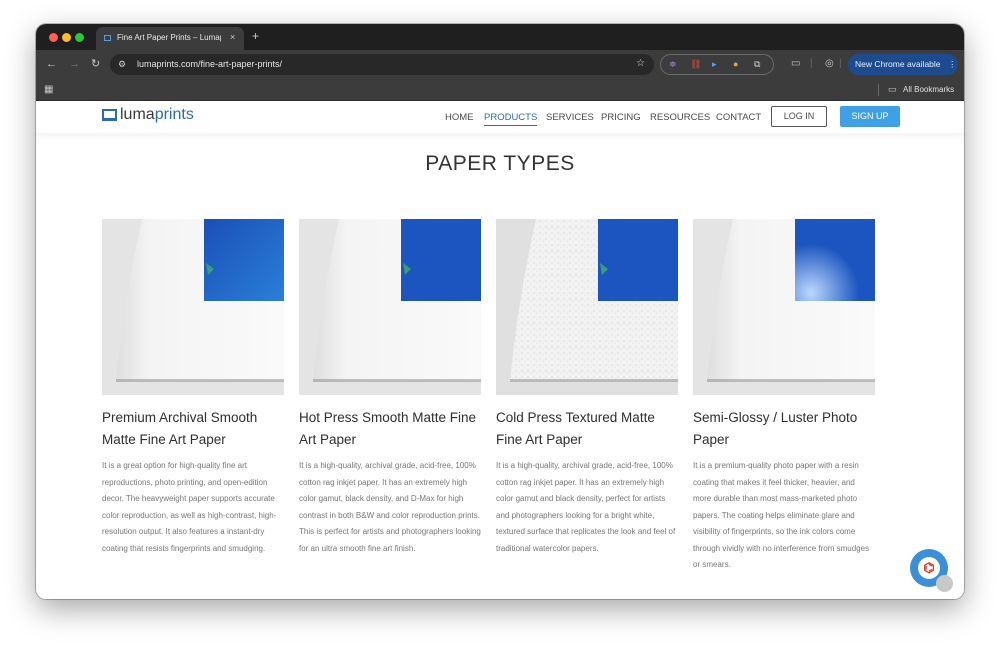 This screenshot has height=646, width=1000. What do you see at coordinates (621, 118) in the screenshot?
I see `nav-pricing: PRICING` at bounding box center [621, 118].